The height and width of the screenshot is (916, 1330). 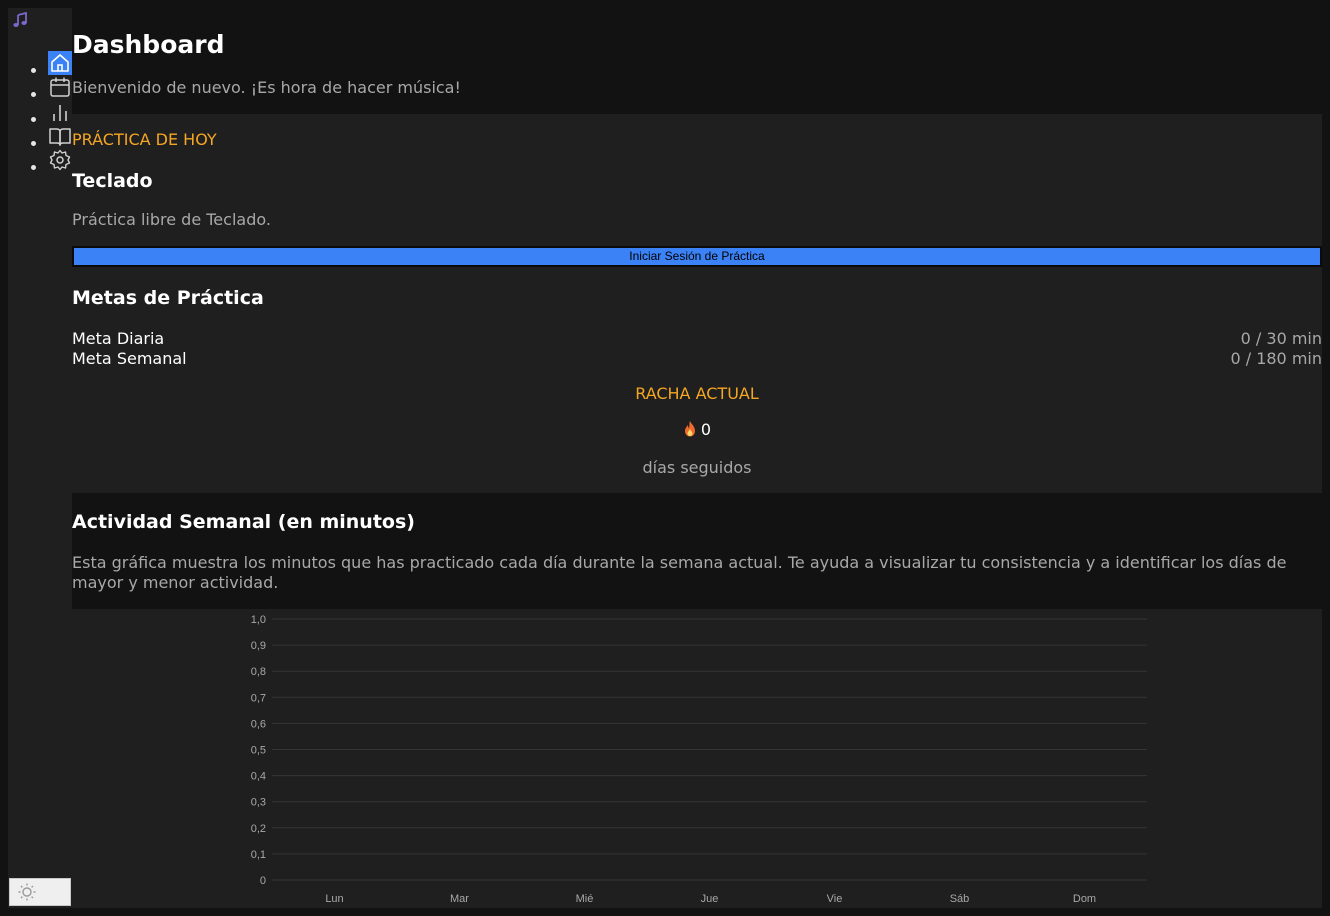 What do you see at coordinates (697, 339) in the screenshot?
I see `daily-goal-row: Meta Diaria 0 / 30 min` at bounding box center [697, 339].